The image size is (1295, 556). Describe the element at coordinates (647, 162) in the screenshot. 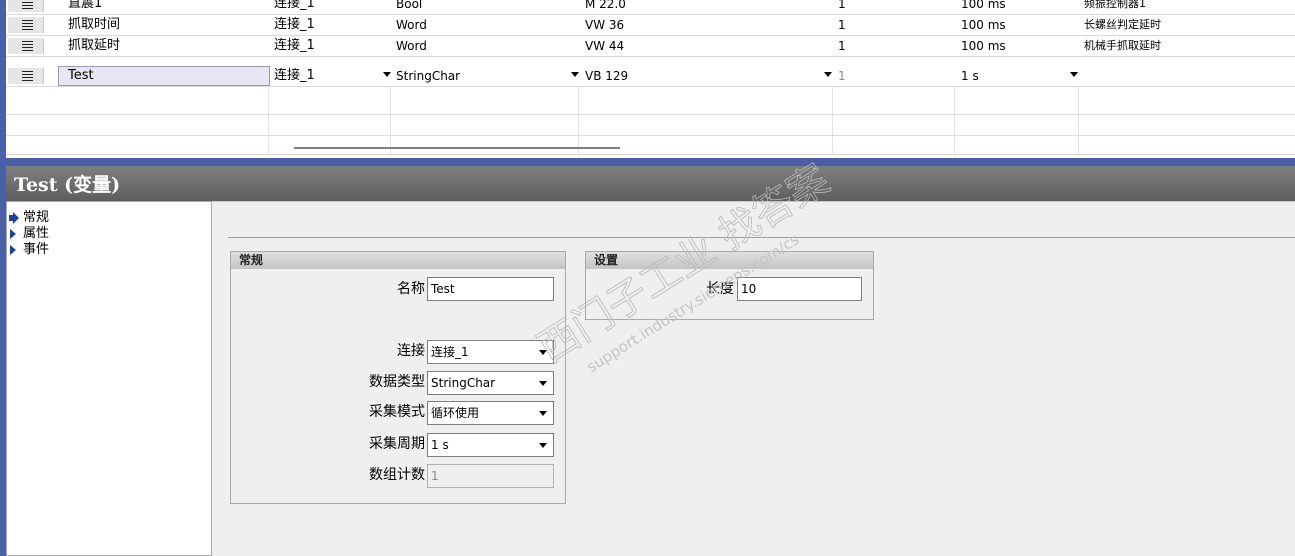

I see `pane-splitter` at that location.